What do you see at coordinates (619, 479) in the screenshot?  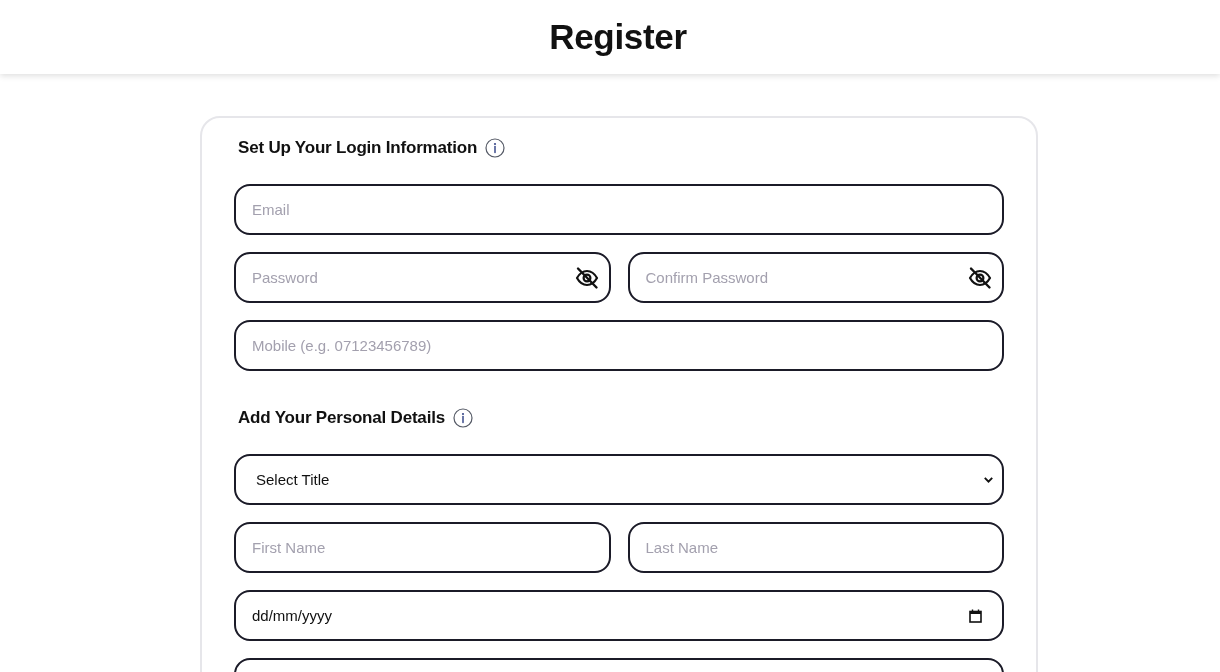 I see `title-select: Select Title` at bounding box center [619, 479].